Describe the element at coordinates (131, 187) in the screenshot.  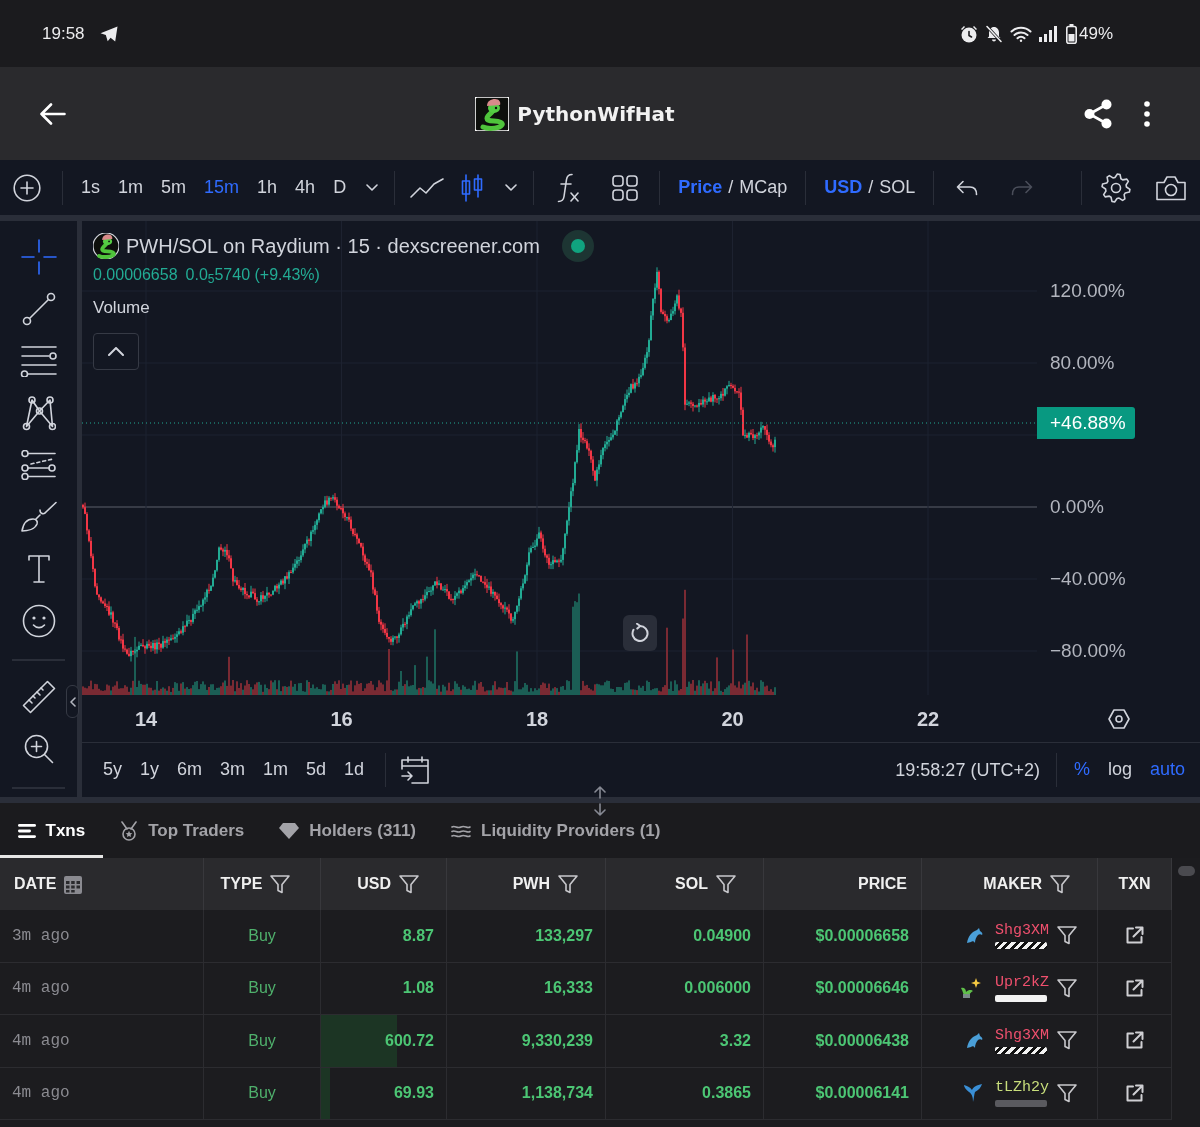
I see `interval-button: 1m` at that location.